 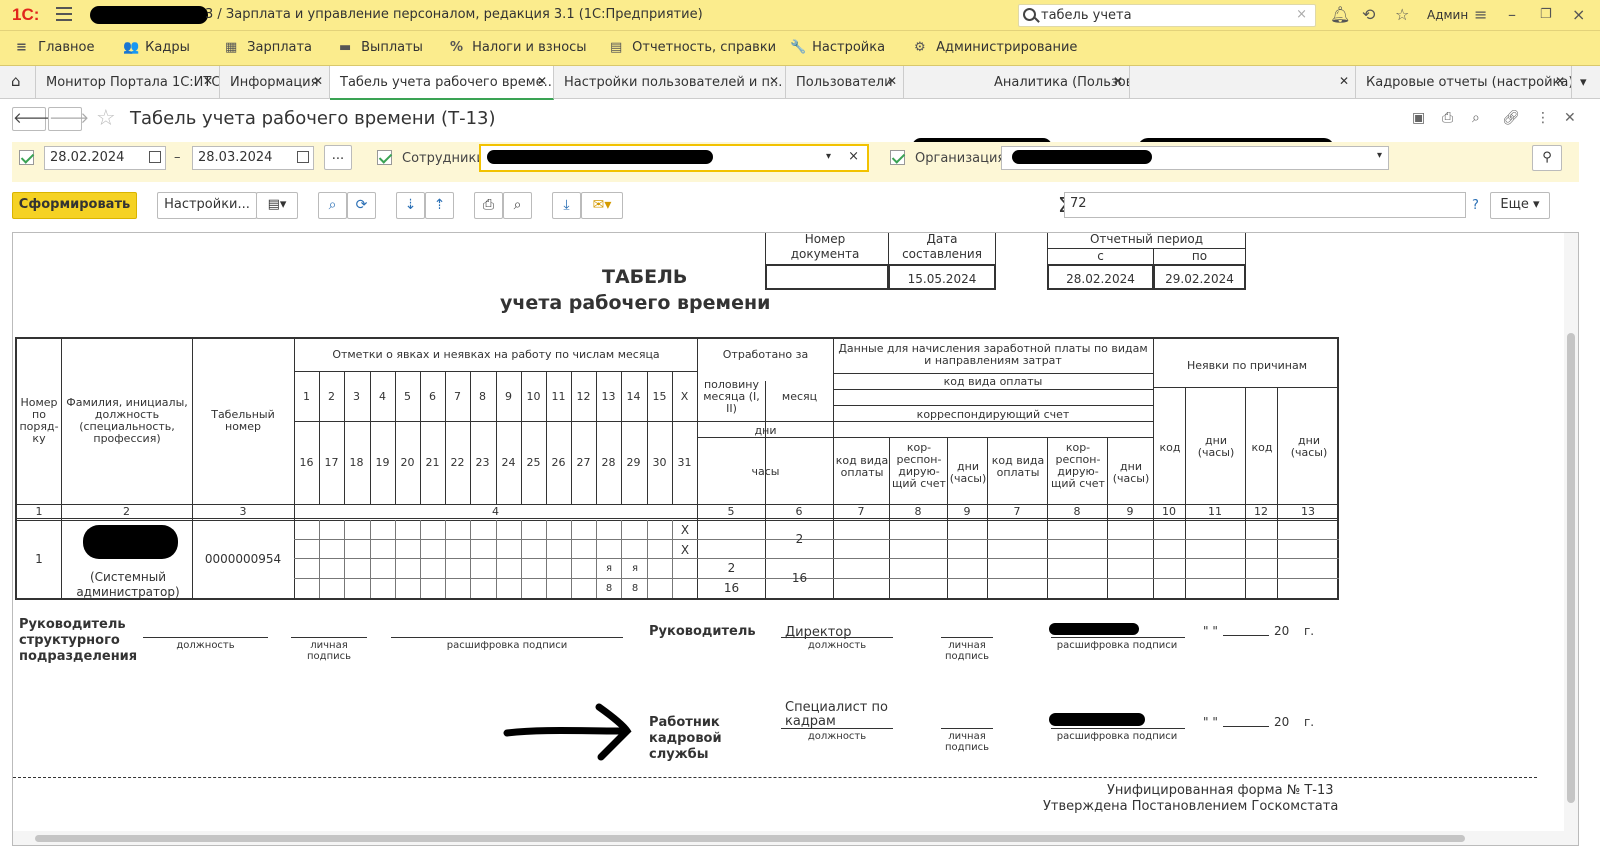 What do you see at coordinates (518, 47) in the screenshot?
I see `menu-taxes: % Налоги и взносы` at bounding box center [518, 47].